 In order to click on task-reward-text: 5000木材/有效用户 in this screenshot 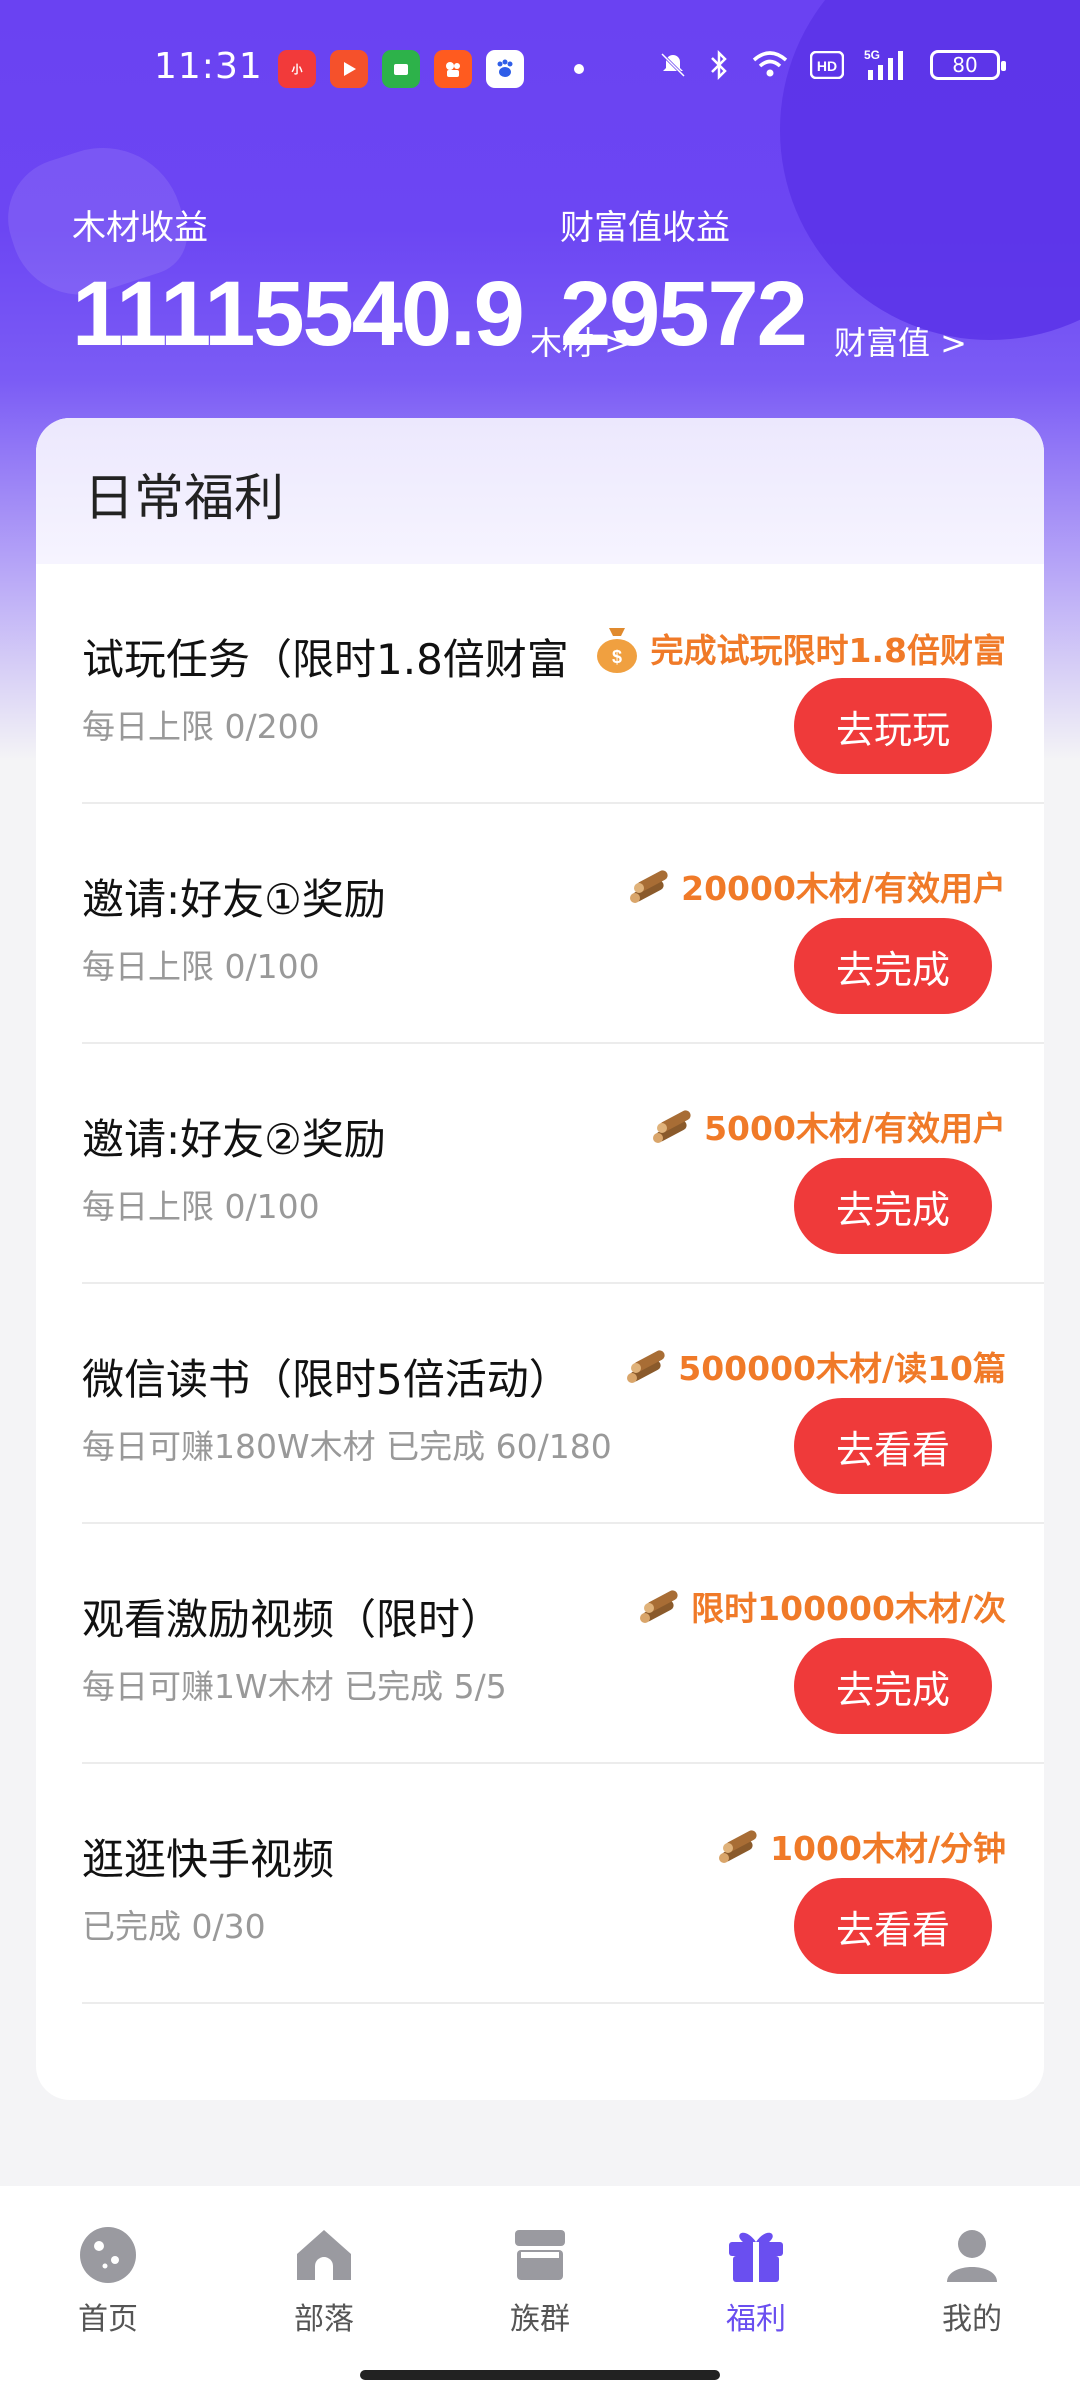, I will do `click(855, 1128)`.